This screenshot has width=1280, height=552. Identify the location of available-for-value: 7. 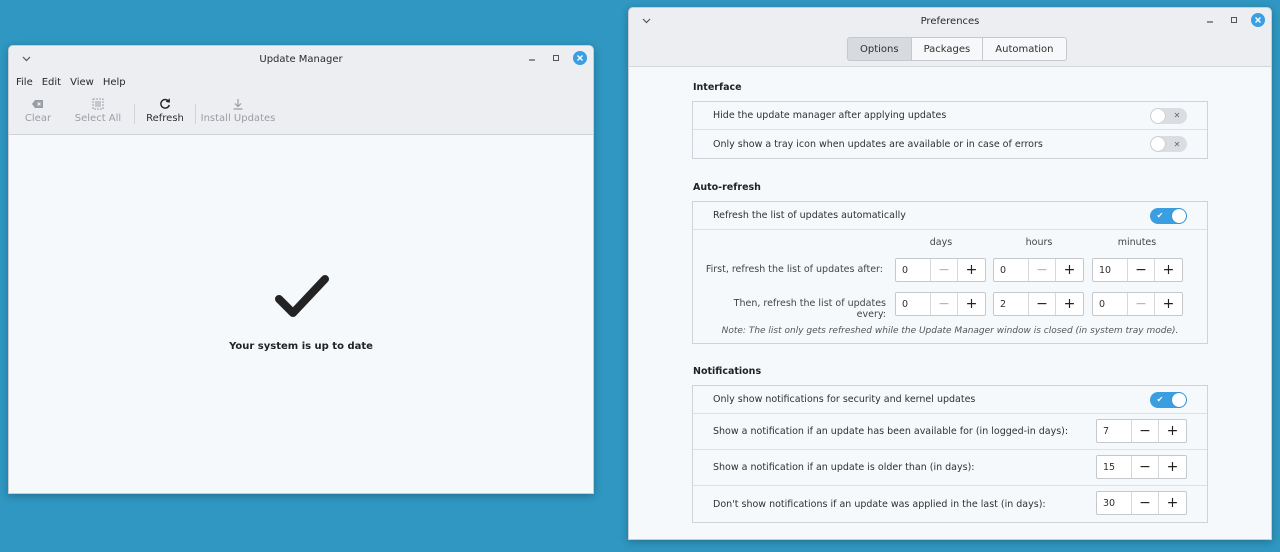
(1114, 431).